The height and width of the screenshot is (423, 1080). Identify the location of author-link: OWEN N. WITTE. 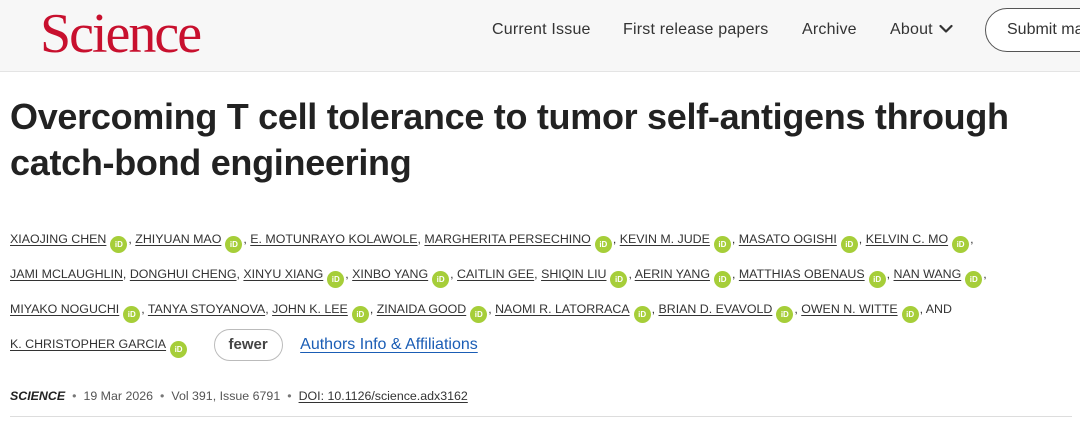
(849, 309).